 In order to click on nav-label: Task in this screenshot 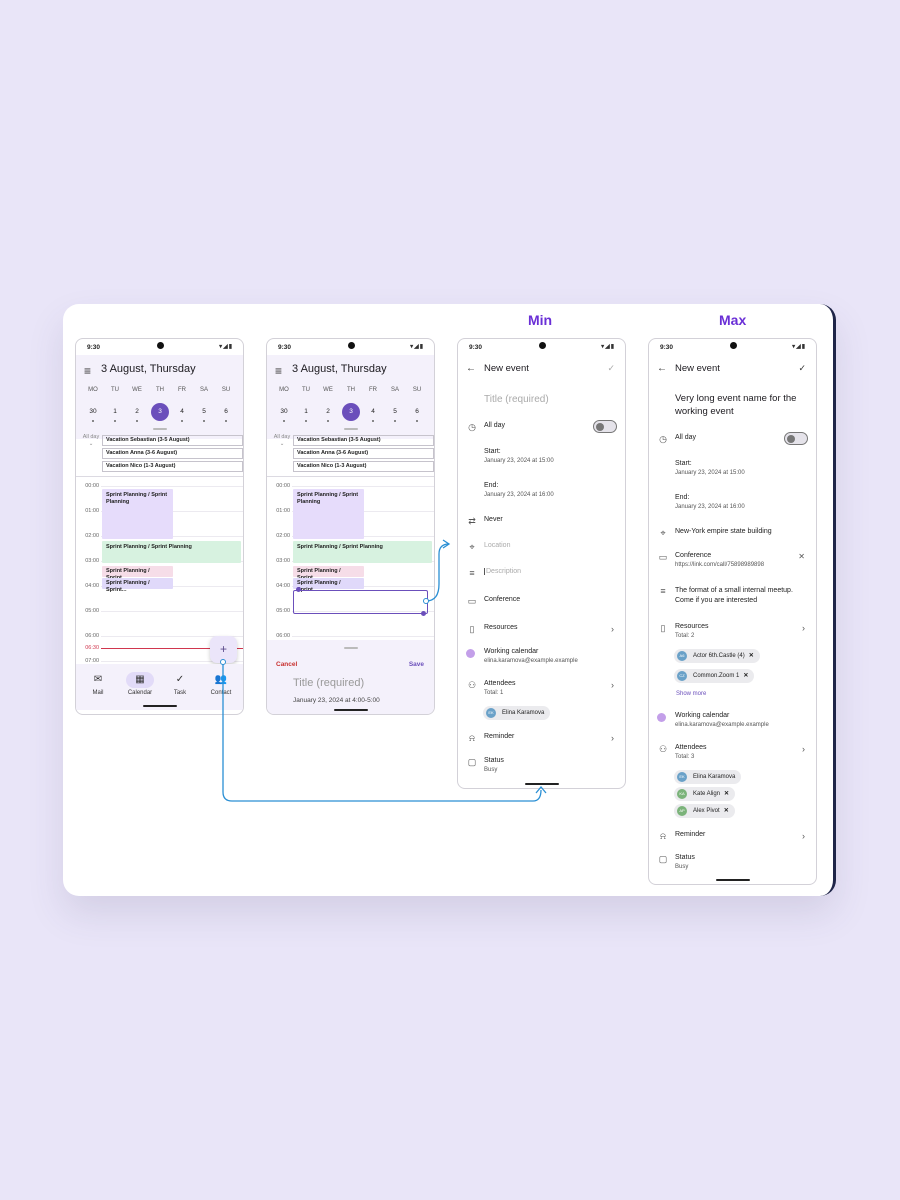, I will do `click(180, 693)`.